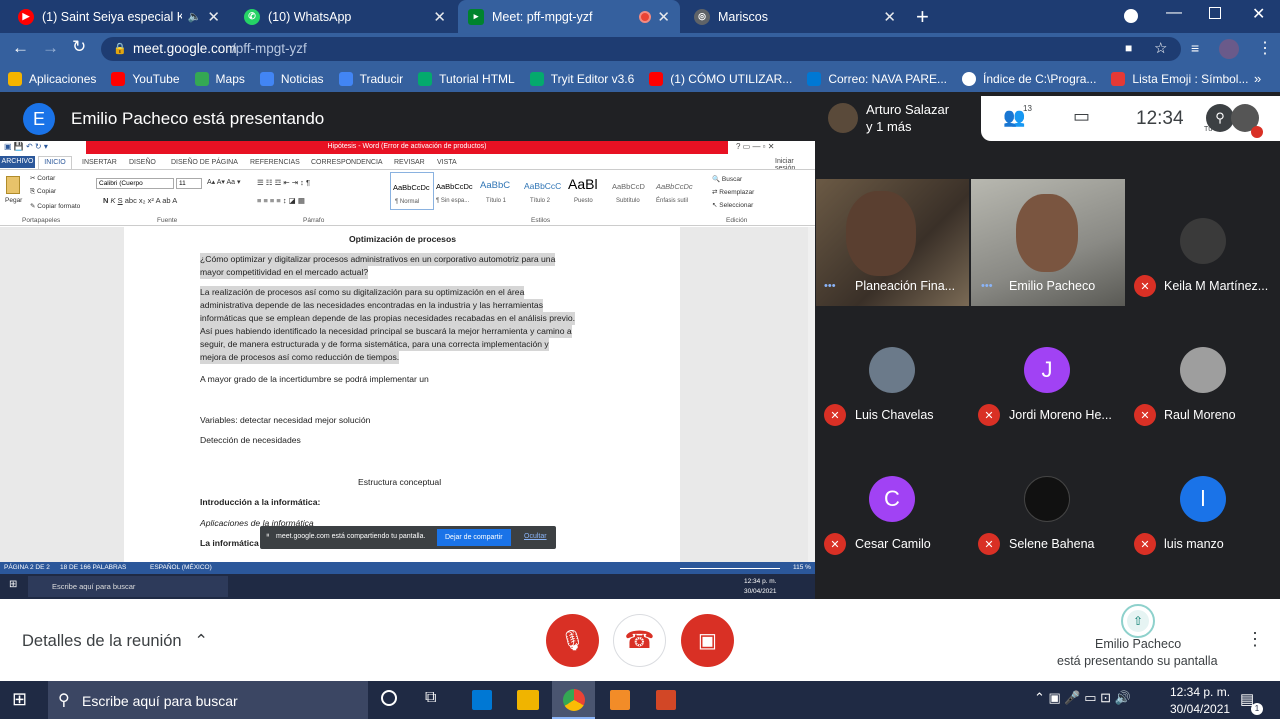 The image size is (1280, 719). Describe the element at coordinates (20, 48) in the screenshot. I see `back-icon: ←` at that location.